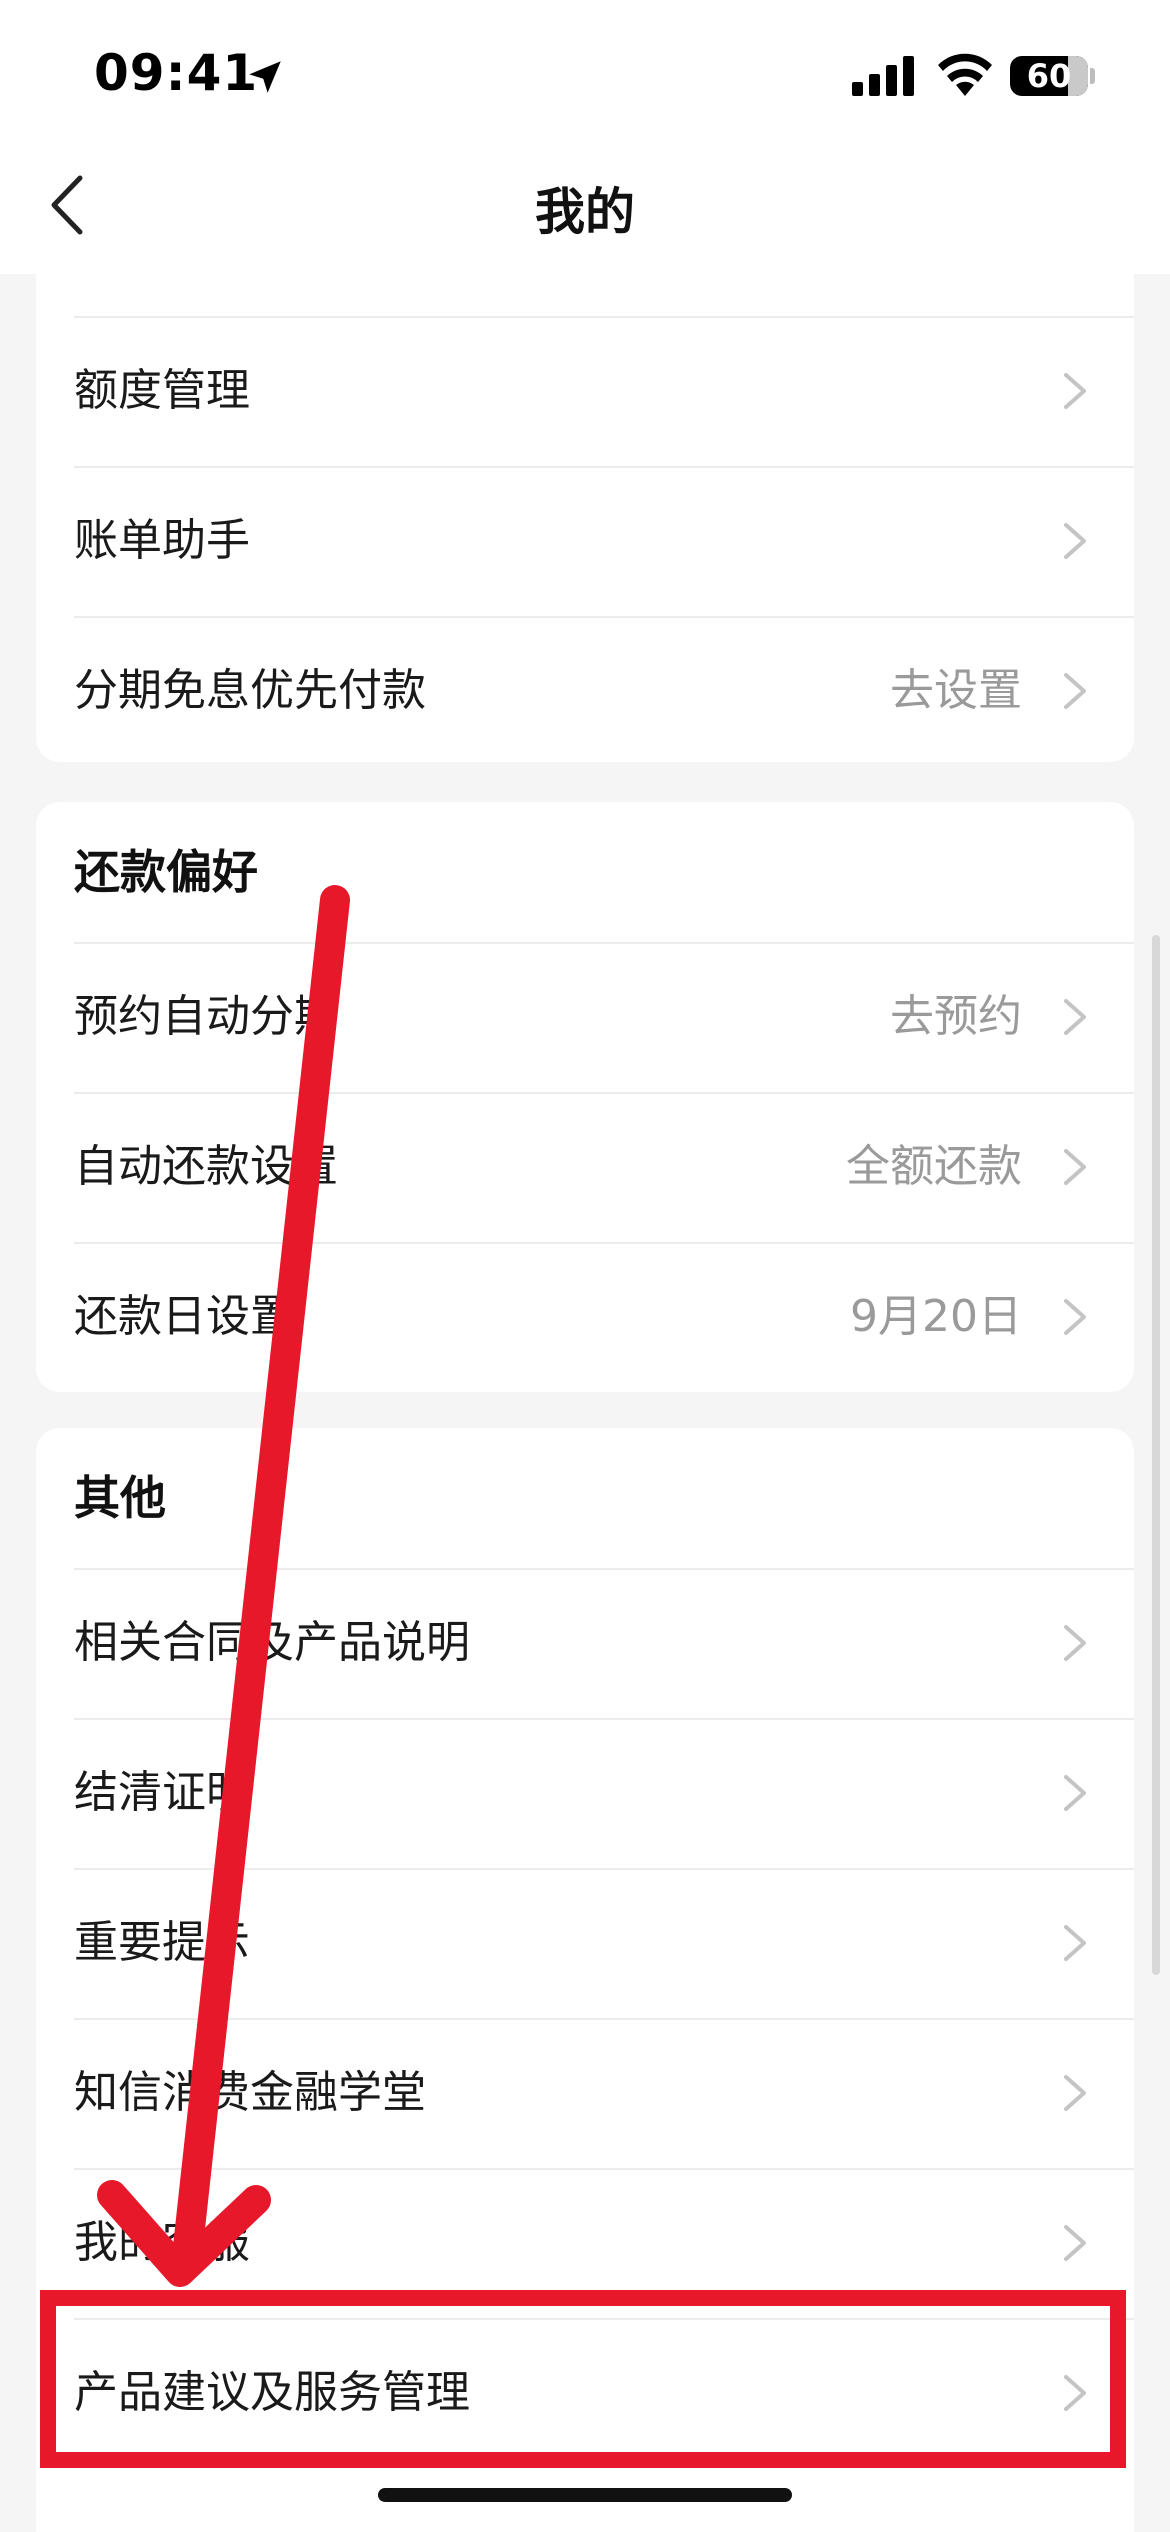 The image size is (1170, 2532). What do you see at coordinates (162, 2242) in the screenshot?
I see `row-label: 我的客服` at bounding box center [162, 2242].